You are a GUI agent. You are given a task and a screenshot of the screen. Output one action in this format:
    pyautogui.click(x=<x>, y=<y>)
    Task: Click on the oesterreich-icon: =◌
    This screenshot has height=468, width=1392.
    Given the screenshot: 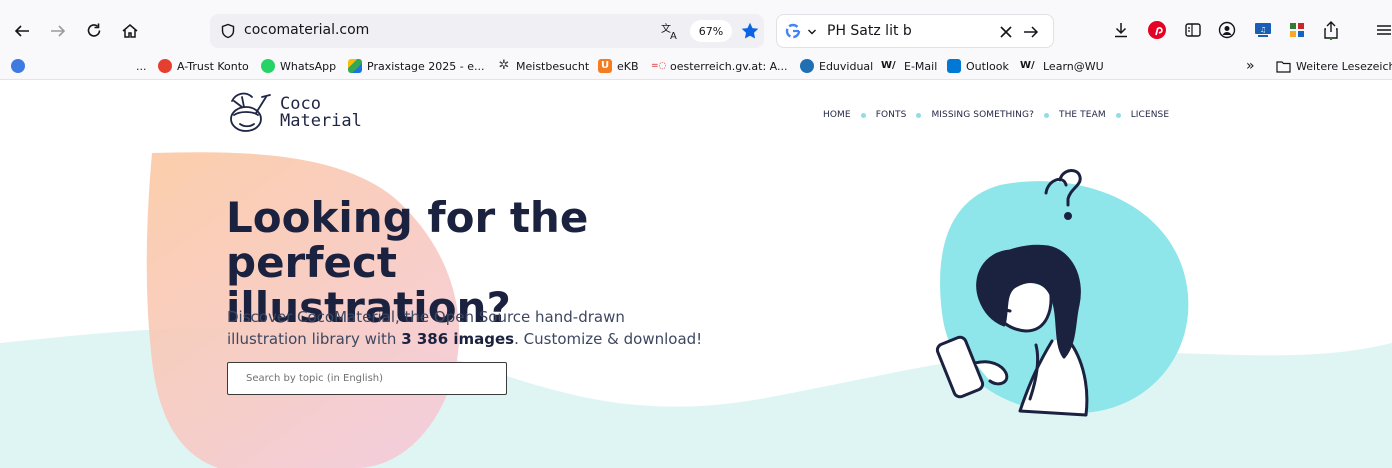 What is the action you would take?
    pyautogui.click(x=659, y=66)
    